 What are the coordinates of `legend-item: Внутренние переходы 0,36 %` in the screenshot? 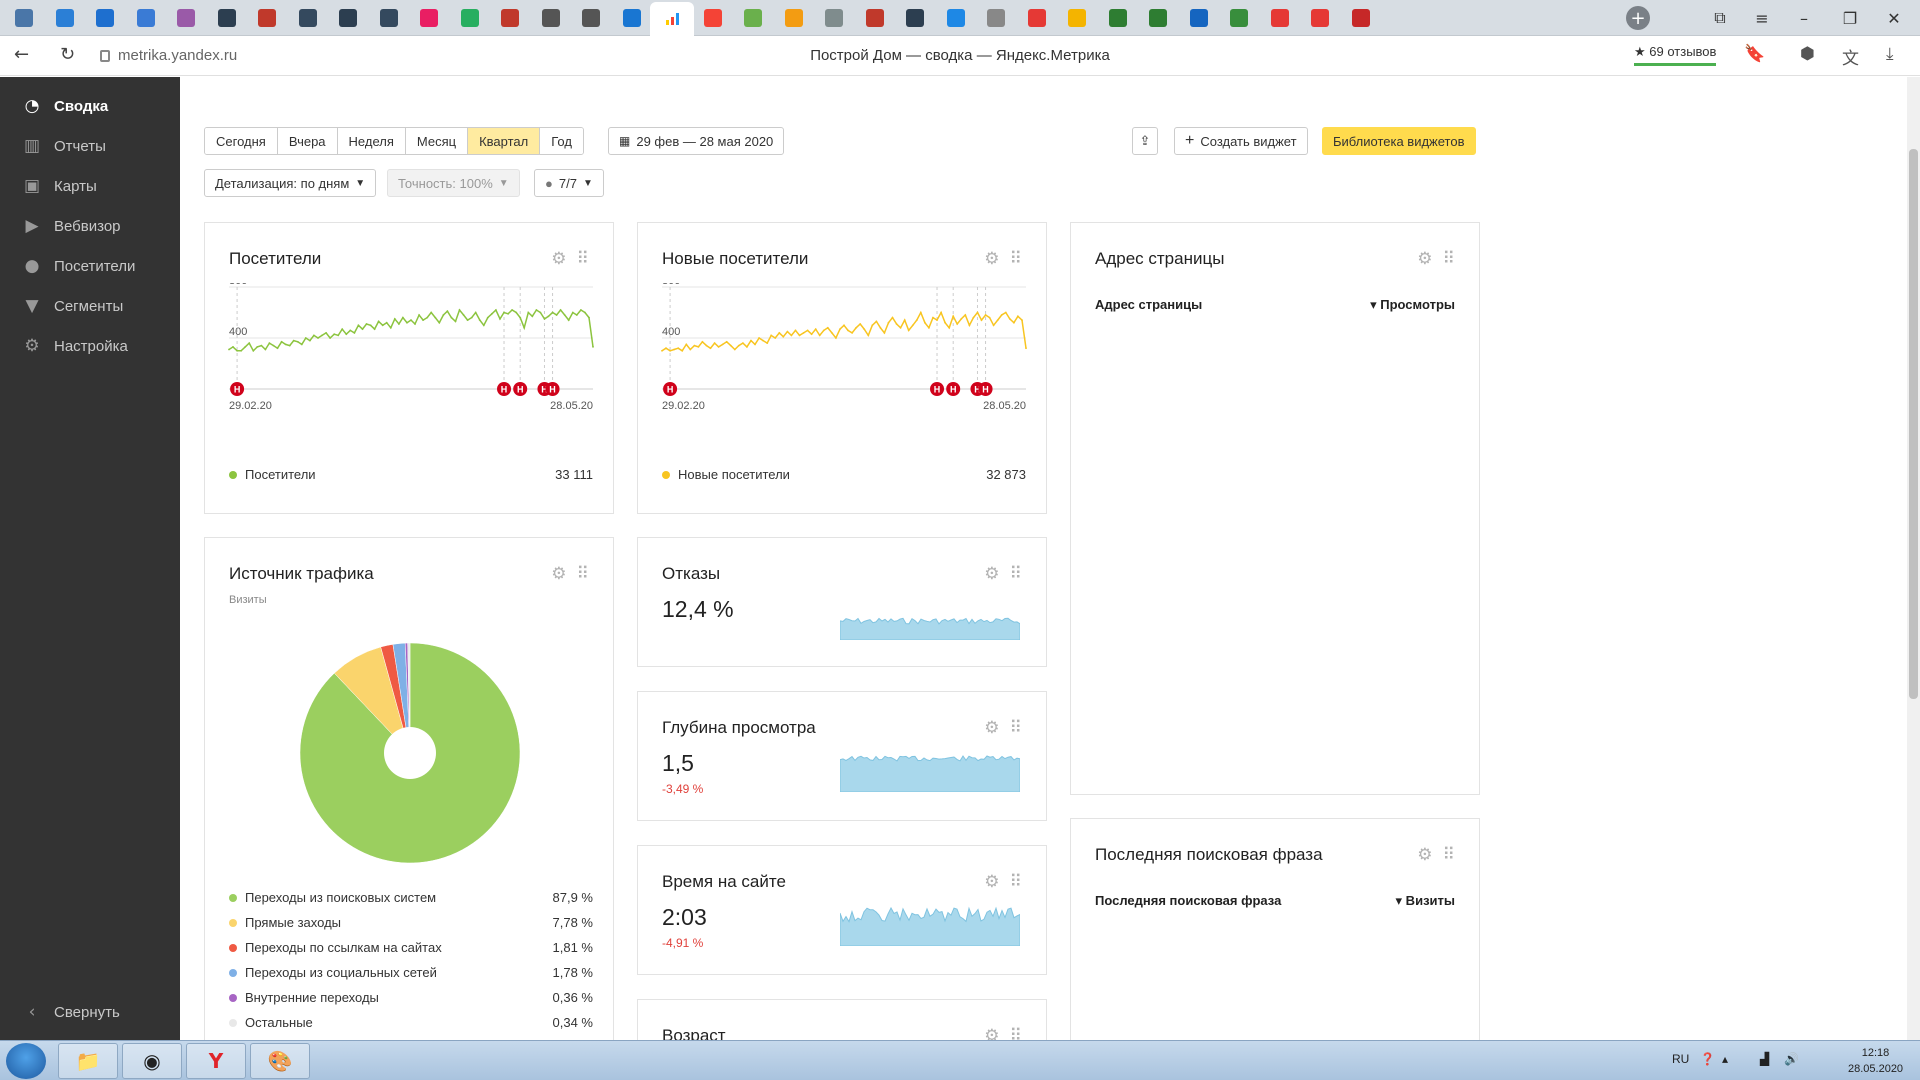 It's located at (411, 997).